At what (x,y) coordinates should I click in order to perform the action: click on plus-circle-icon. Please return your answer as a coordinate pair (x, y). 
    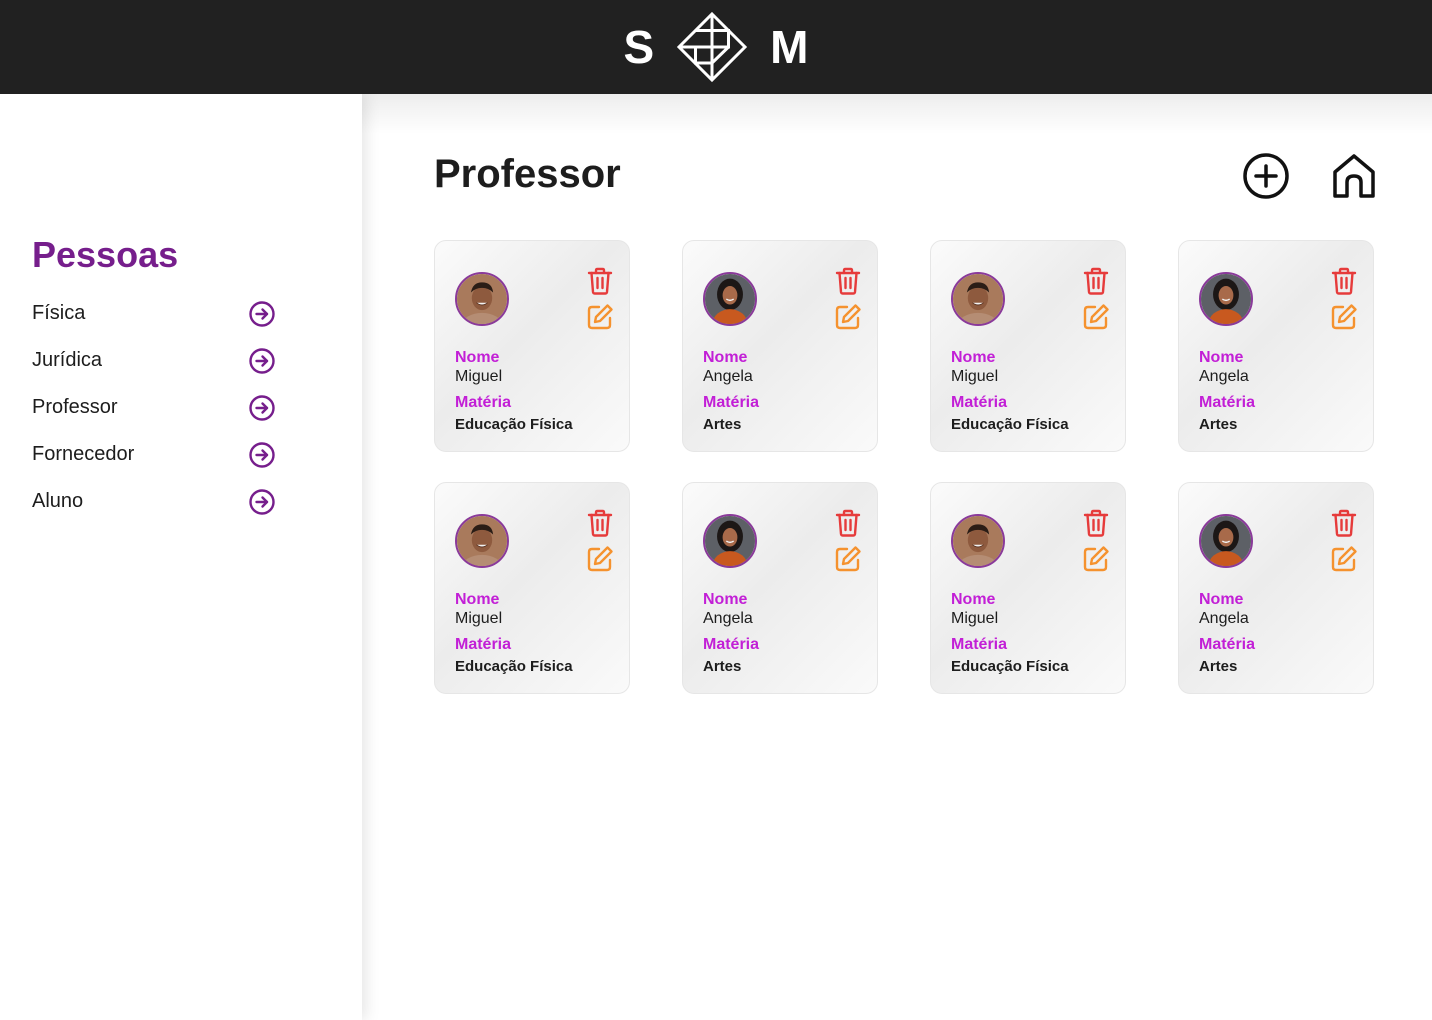
    Looking at the image, I should click on (1266, 176).